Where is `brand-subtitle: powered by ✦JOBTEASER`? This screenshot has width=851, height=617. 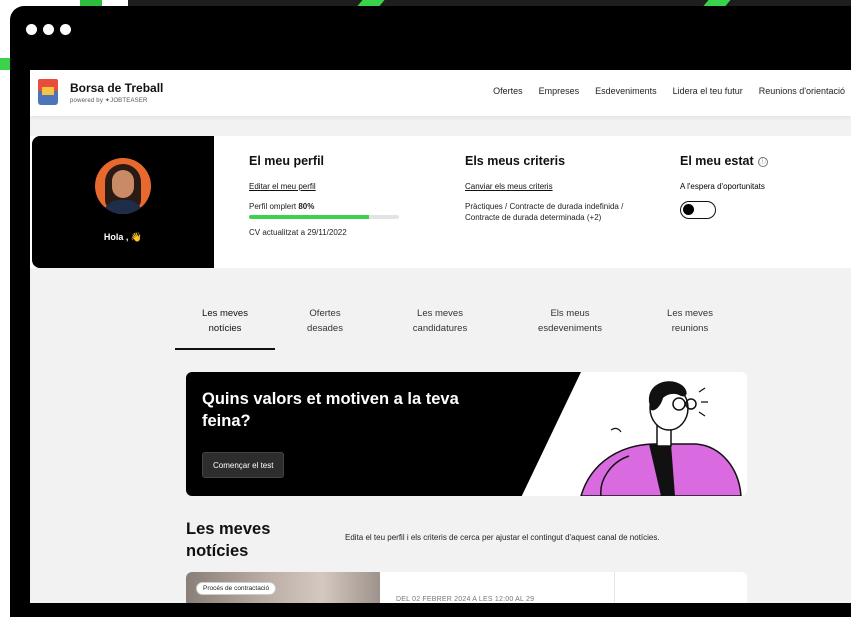
brand-subtitle: powered by ✦JOBTEASER is located at coordinates (109, 101).